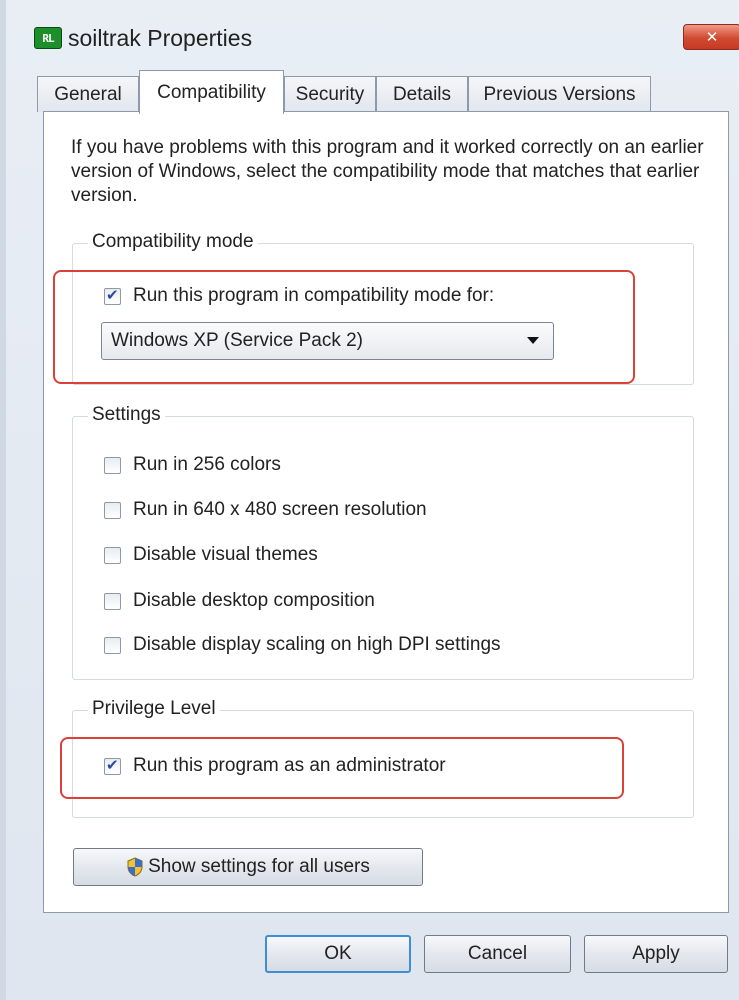 The width and height of the screenshot is (739, 1000). I want to click on uac-shield-icon, so click(135, 867).